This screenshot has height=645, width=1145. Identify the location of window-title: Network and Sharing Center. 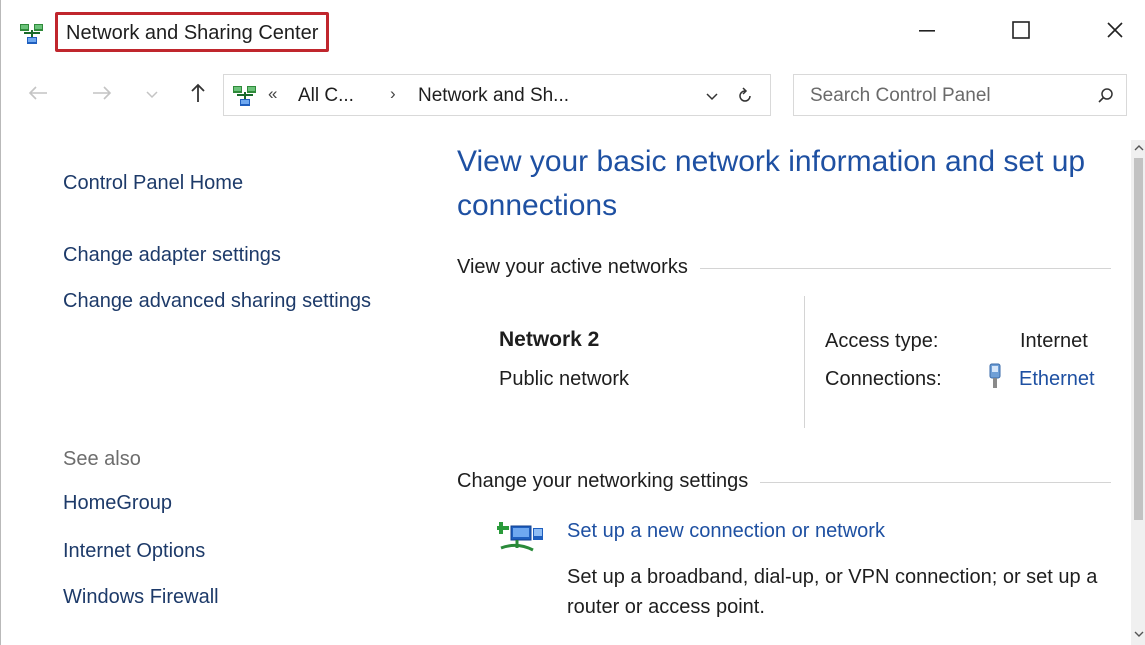
(192, 32).